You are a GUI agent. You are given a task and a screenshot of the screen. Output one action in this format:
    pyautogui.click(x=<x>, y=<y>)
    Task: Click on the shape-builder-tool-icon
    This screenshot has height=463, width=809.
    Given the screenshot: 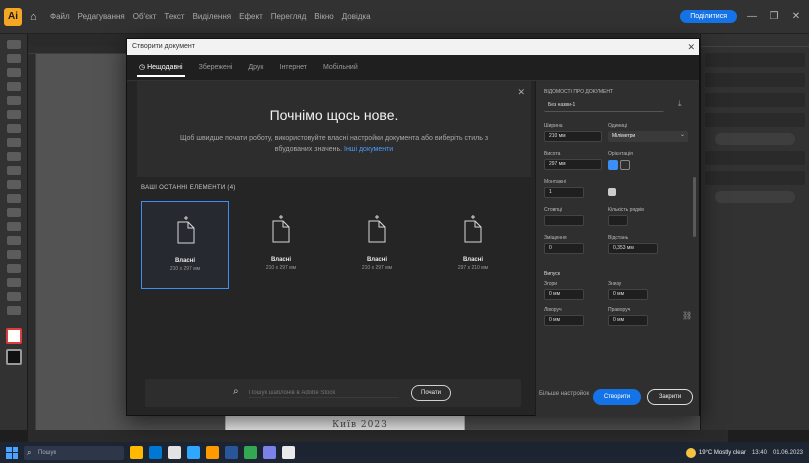 What is the action you would take?
    pyautogui.click(x=13, y=226)
    